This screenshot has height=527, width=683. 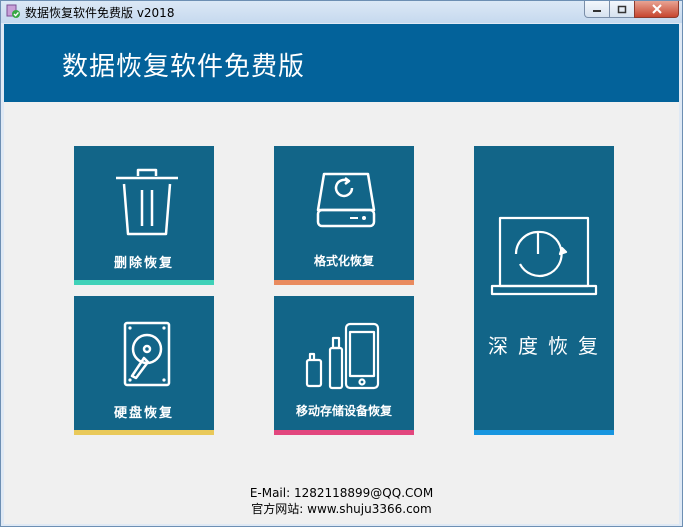 What do you see at coordinates (343, 261) in the screenshot?
I see `tile-label: 格式化恢复` at bounding box center [343, 261].